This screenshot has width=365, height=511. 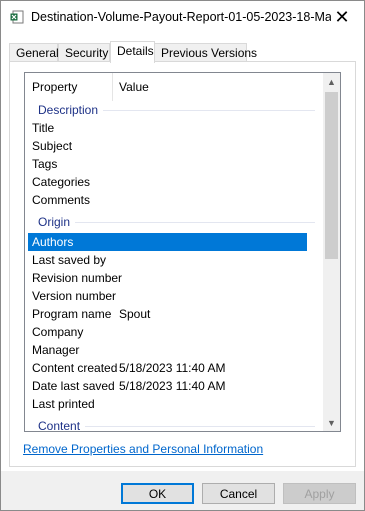 What do you see at coordinates (58, 332) in the screenshot?
I see `property-name: Company` at bounding box center [58, 332].